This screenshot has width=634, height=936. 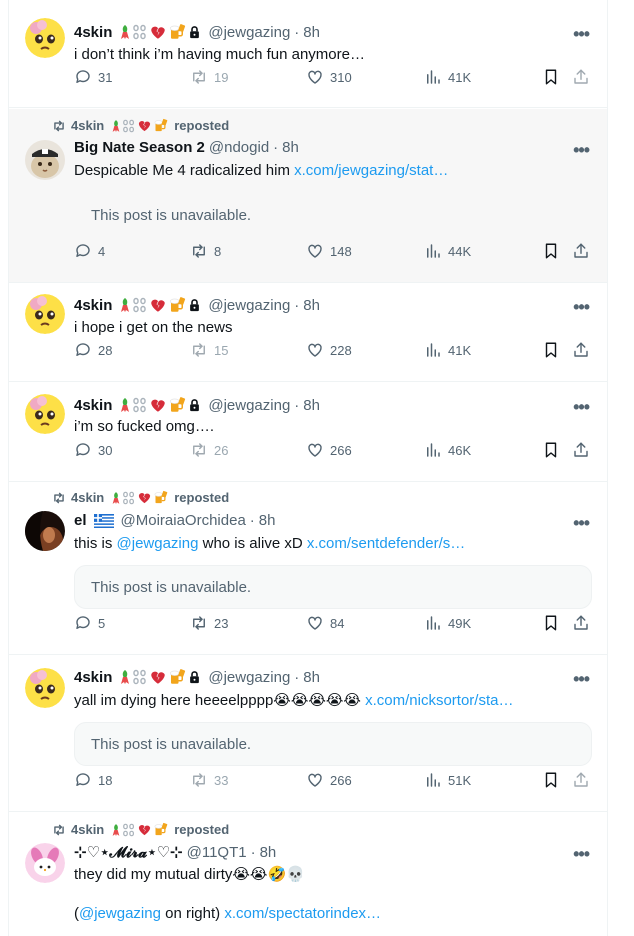 I want to click on reply-button: 28, so click(x=93, y=350).